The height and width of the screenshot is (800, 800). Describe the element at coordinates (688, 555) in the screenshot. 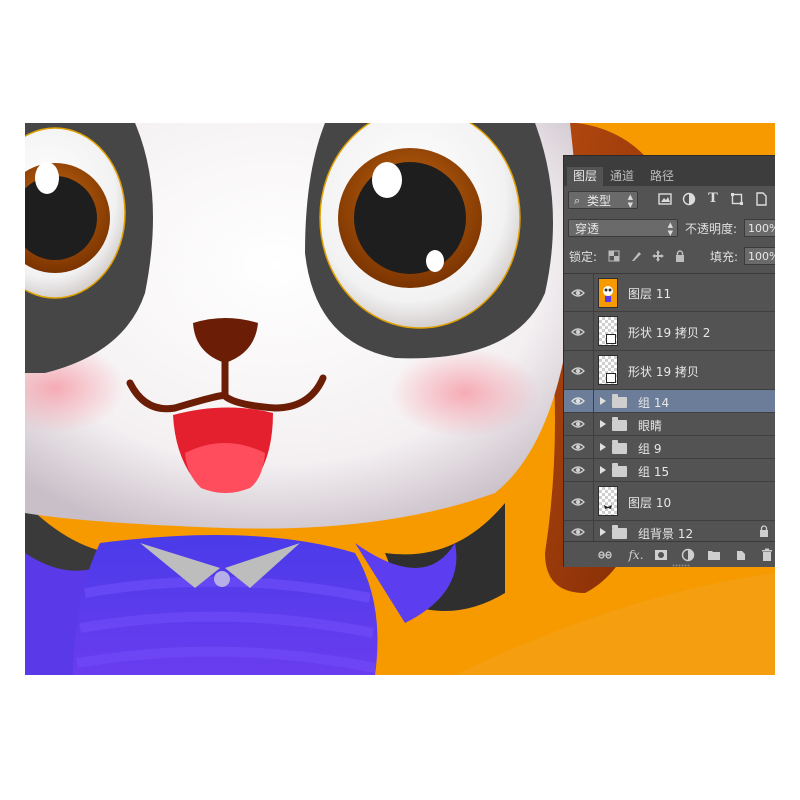

I see `adjustment-layer-icon` at that location.